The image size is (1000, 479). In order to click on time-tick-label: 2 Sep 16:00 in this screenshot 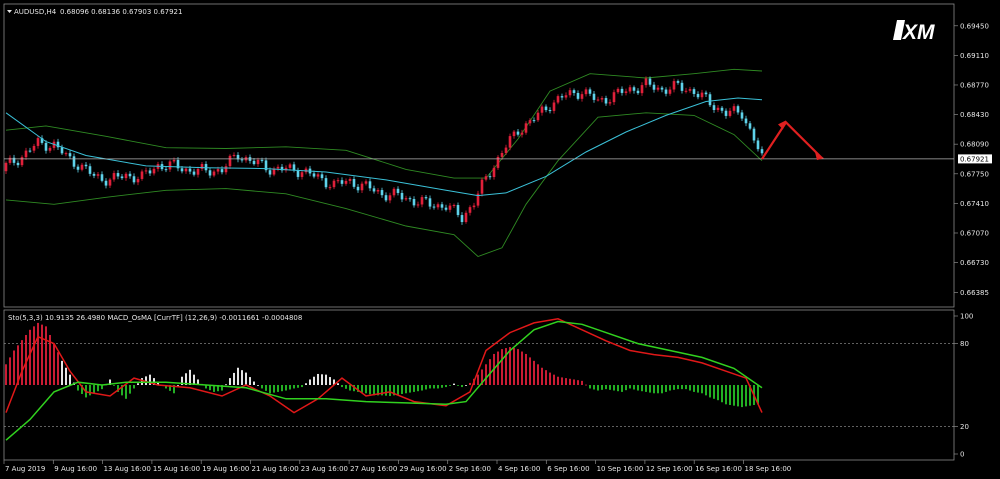, I will do `click(470, 469)`.